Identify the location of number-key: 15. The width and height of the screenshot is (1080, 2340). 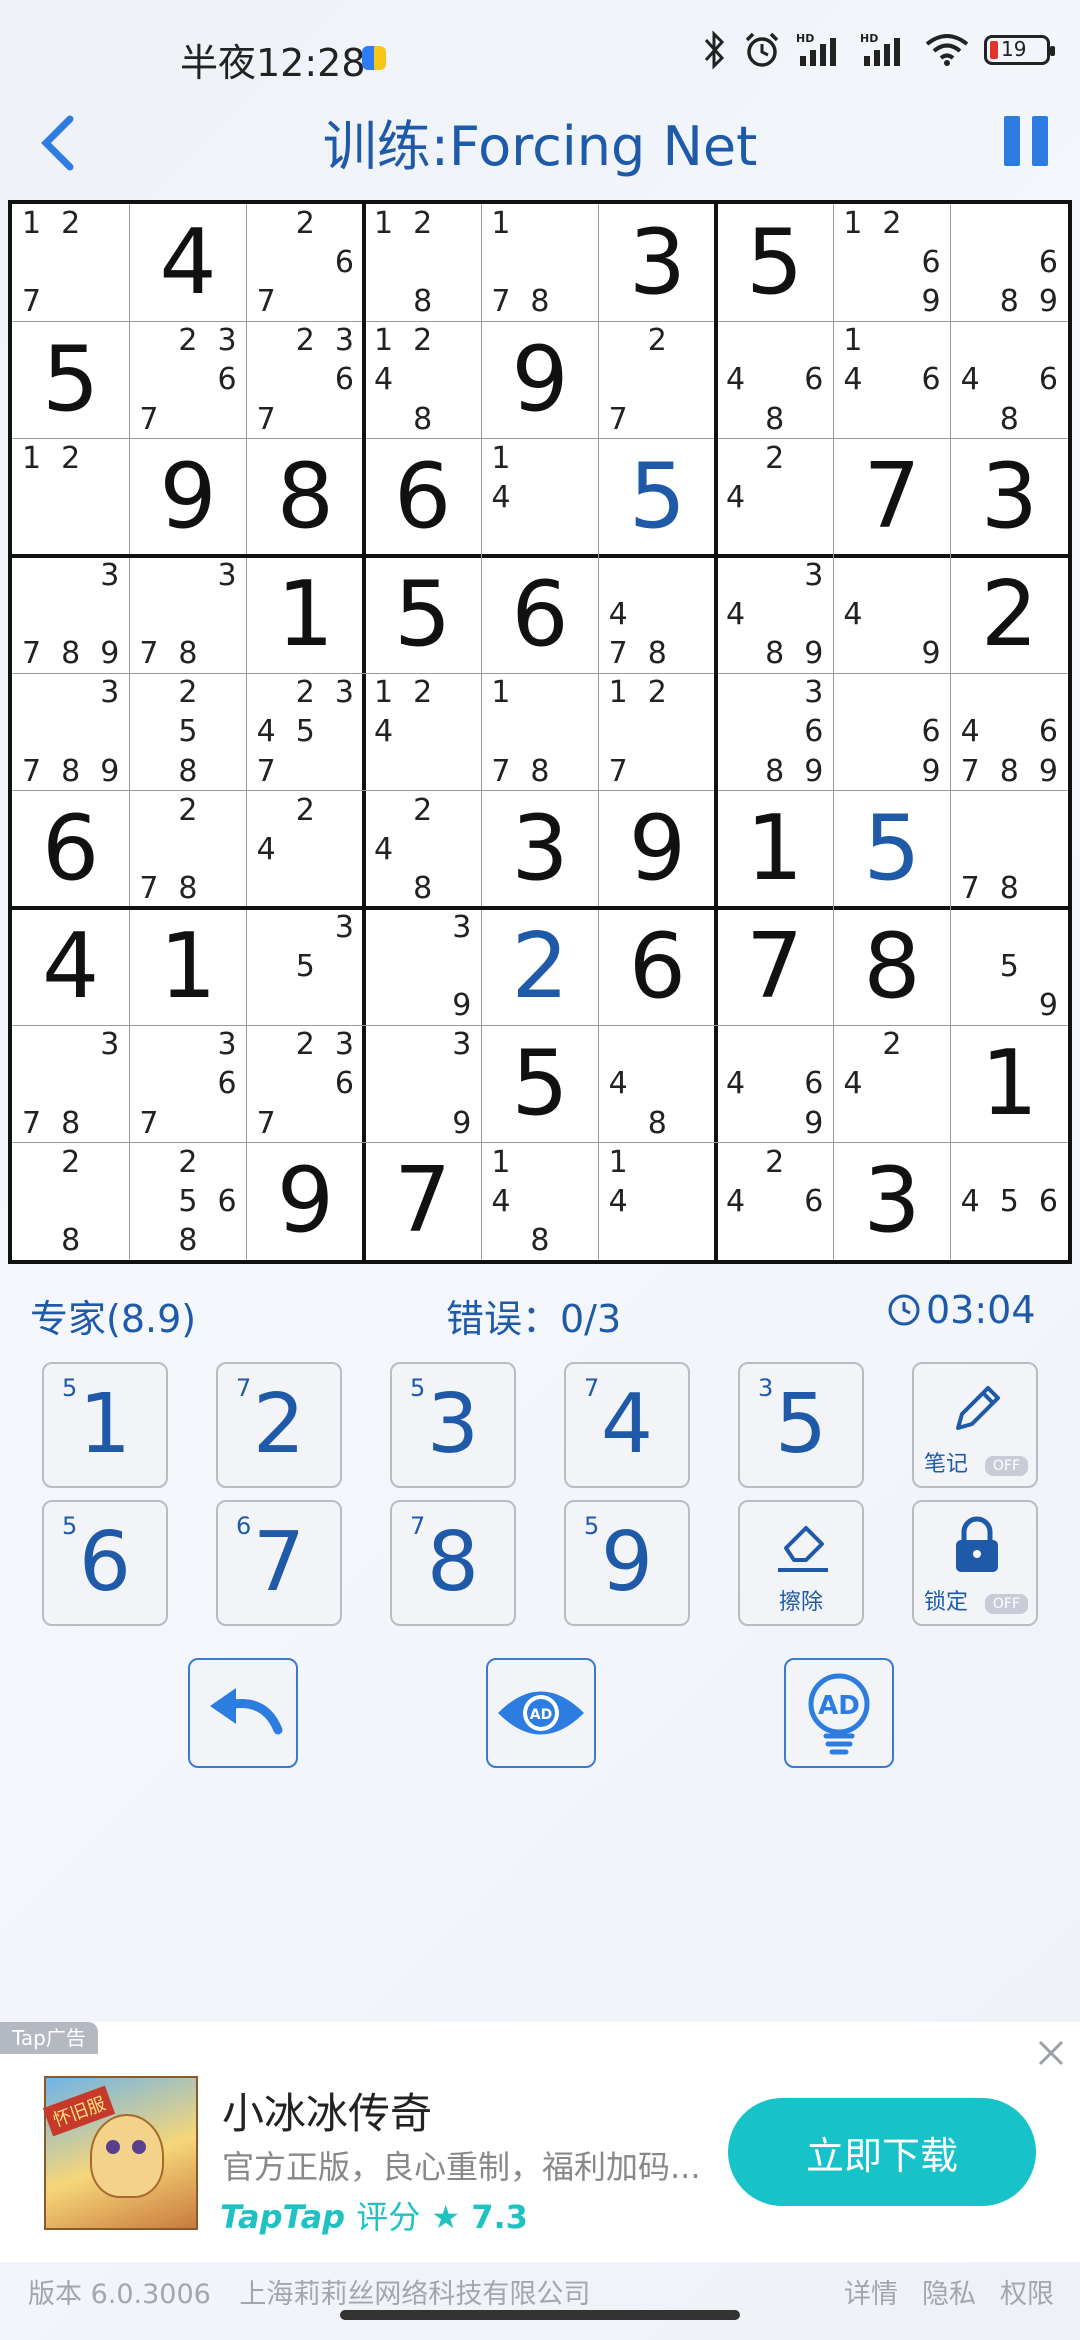
(105, 1425).